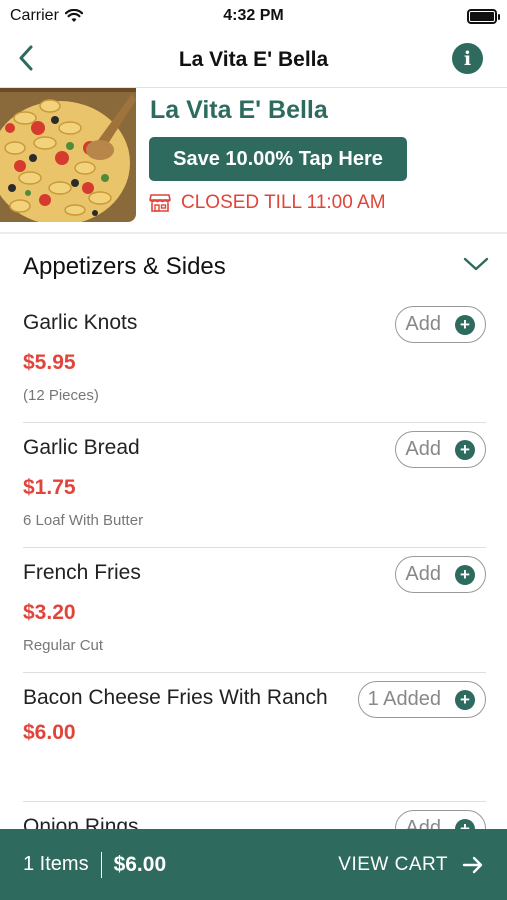  I want to click on item-description: Regular Cut, so click(63, 645).